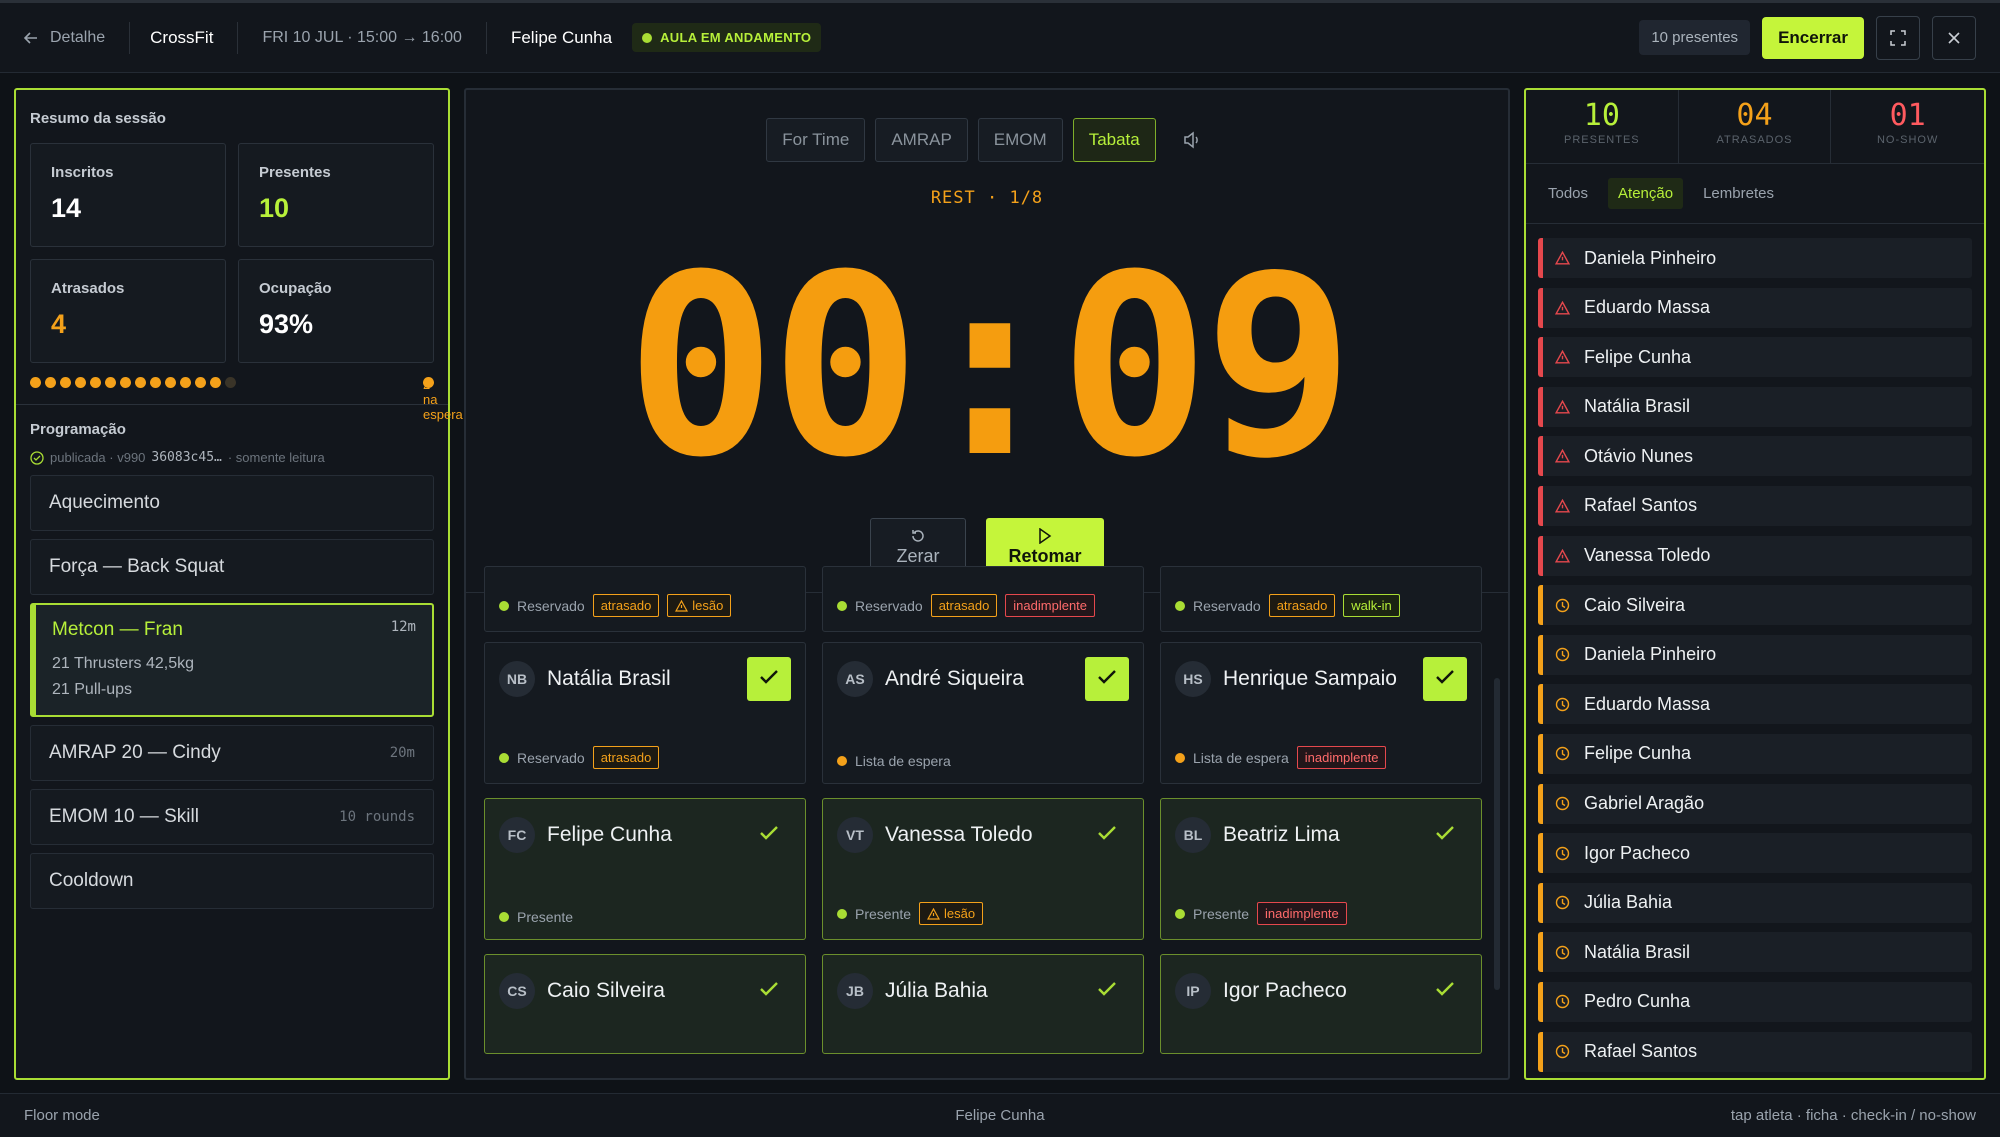 This screenshot has width=2000, height=1137. I want to click on athlete-tag: walk-in, so click(1371, 605).